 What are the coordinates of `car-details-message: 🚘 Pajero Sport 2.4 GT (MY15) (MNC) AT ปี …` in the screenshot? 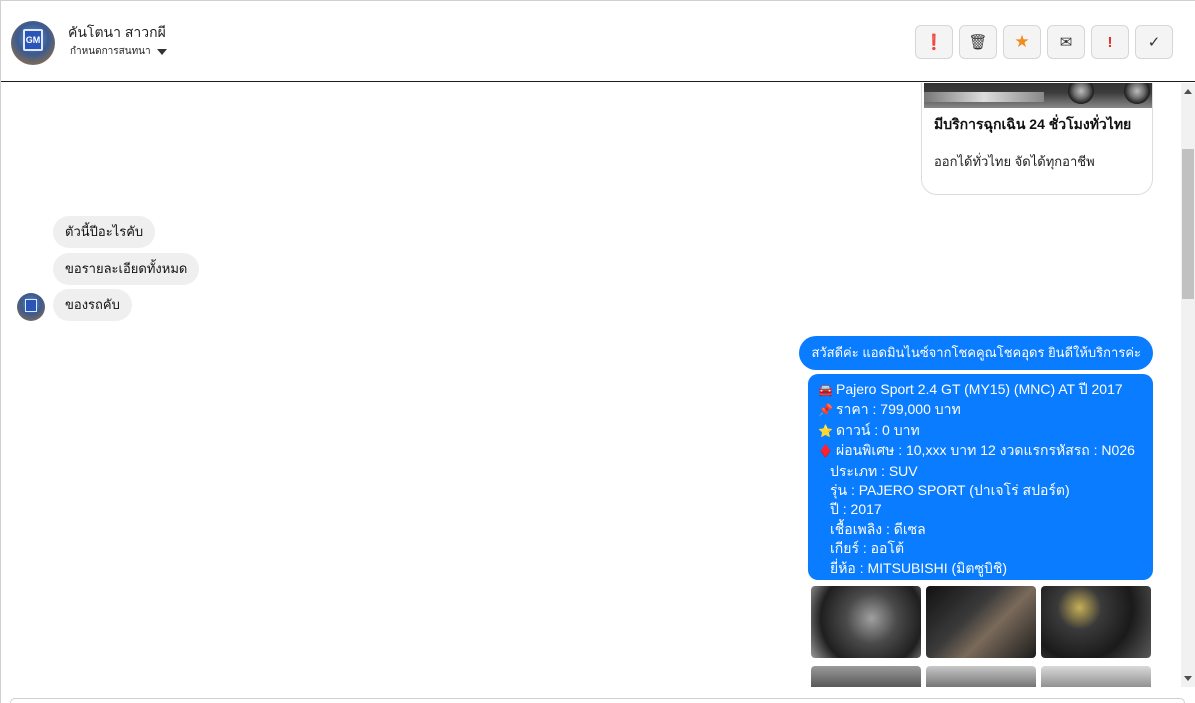 It's located at (980, 477).